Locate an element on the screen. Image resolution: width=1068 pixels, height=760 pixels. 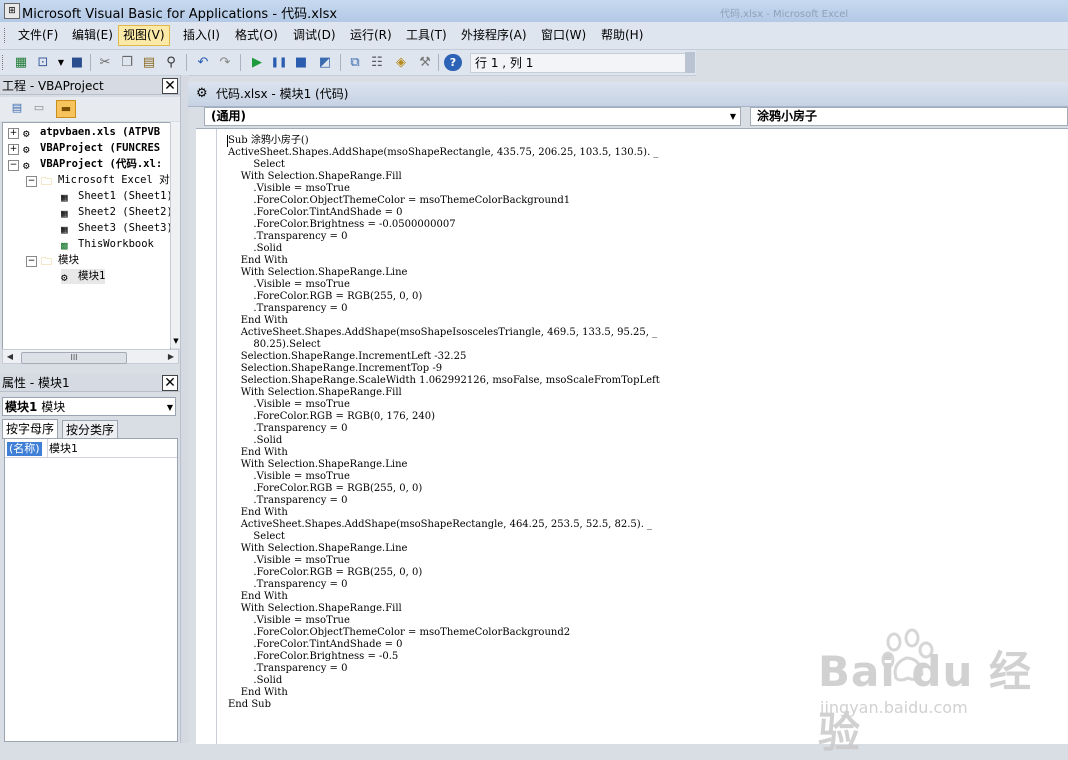
menu-grip is located at coordinates (6, 35).